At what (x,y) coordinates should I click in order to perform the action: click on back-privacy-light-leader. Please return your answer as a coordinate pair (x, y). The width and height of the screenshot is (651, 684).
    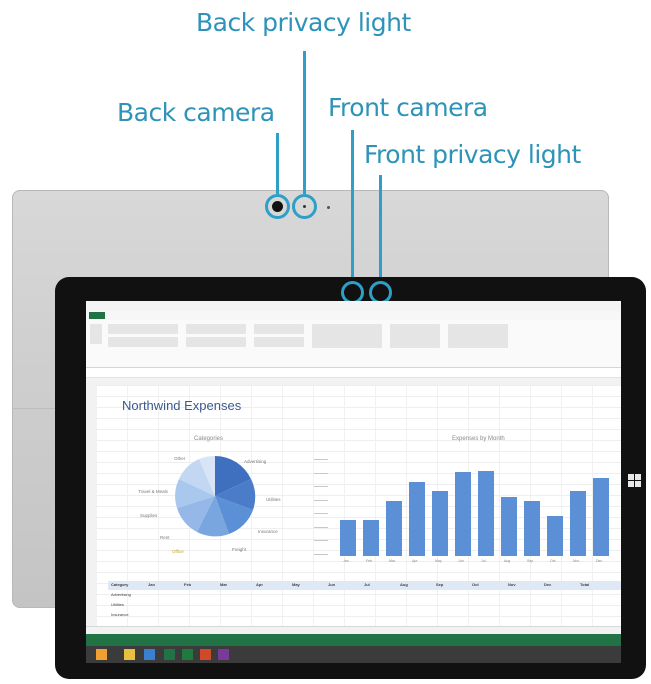
    Looking at the image, I should click on (304, 122).